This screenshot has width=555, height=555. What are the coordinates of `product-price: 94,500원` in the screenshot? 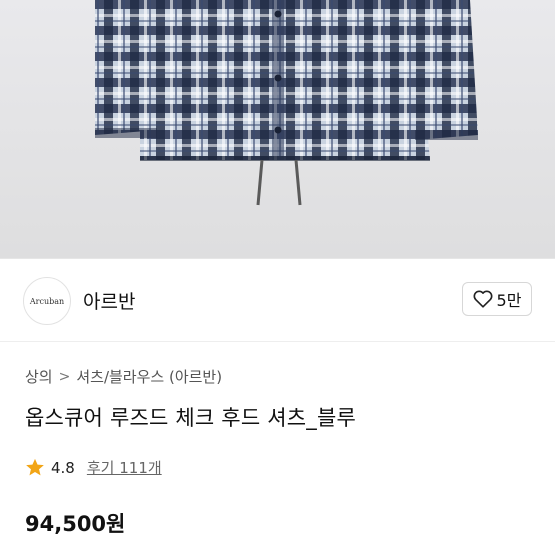 It's located at (75, 524).